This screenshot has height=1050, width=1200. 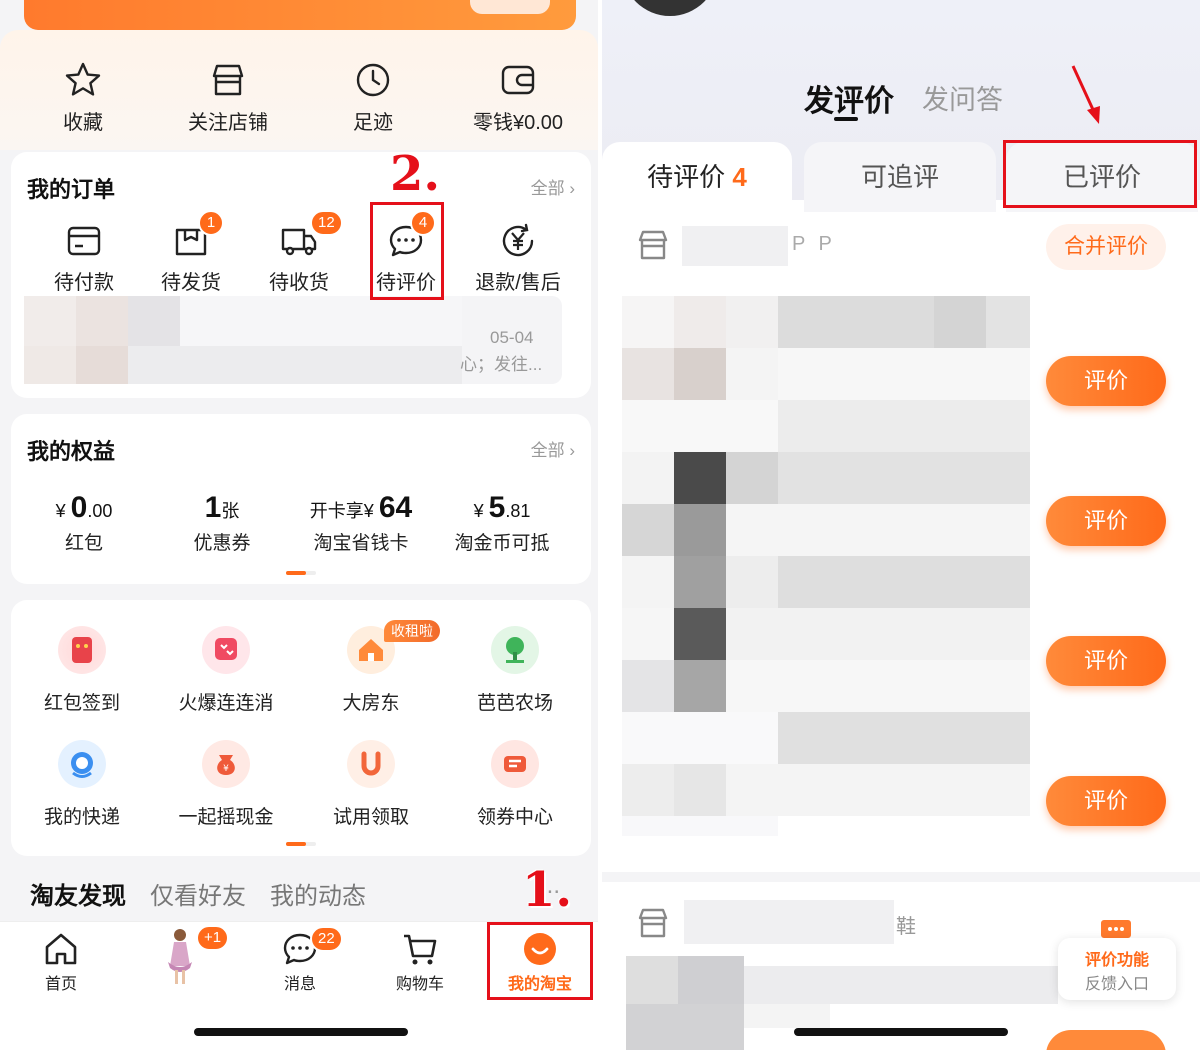 What do you see at coordinates (814, 244) in the screenshot?
I see `store-name-suffix: P P` at bounding box center [814, 244].